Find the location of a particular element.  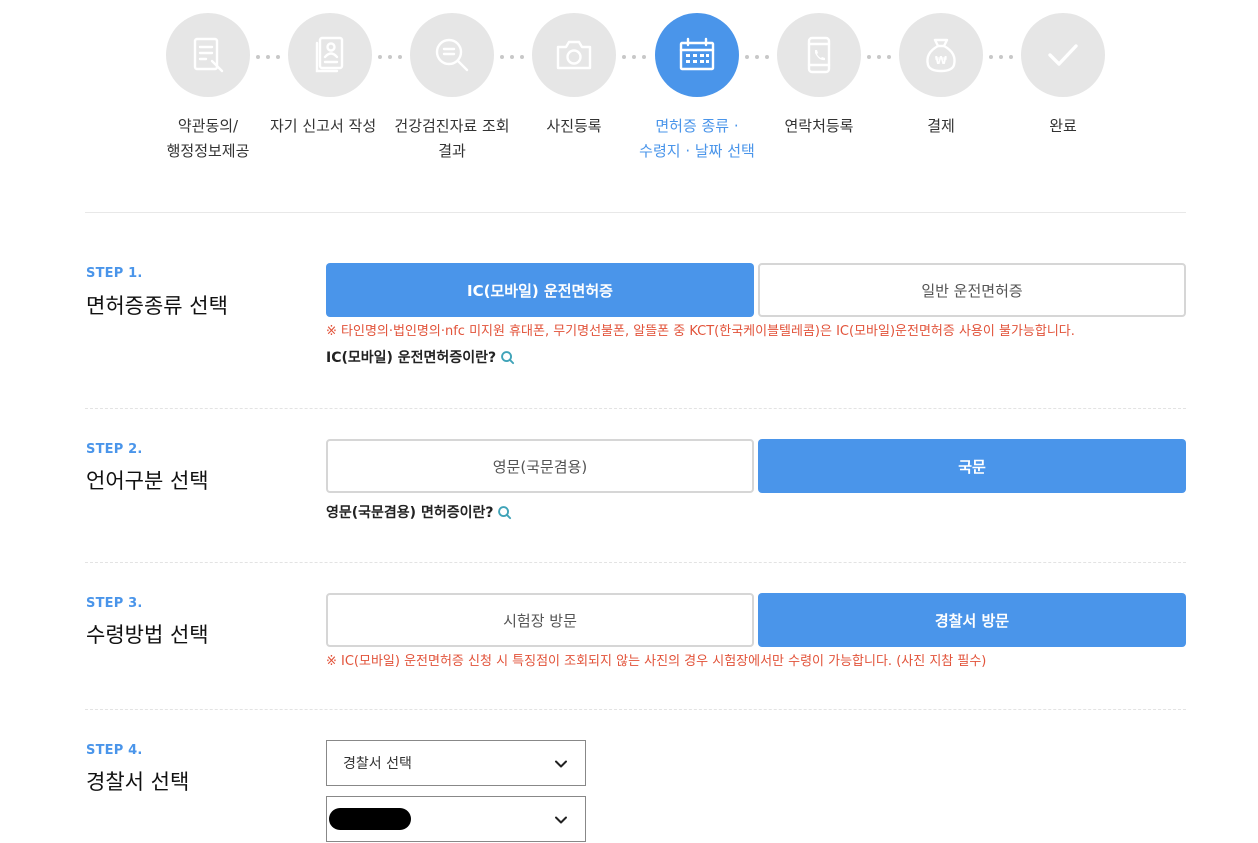

ic-license-info-link: IC(모바일) 운전면허증이란? is located at coordinates (420, 357).